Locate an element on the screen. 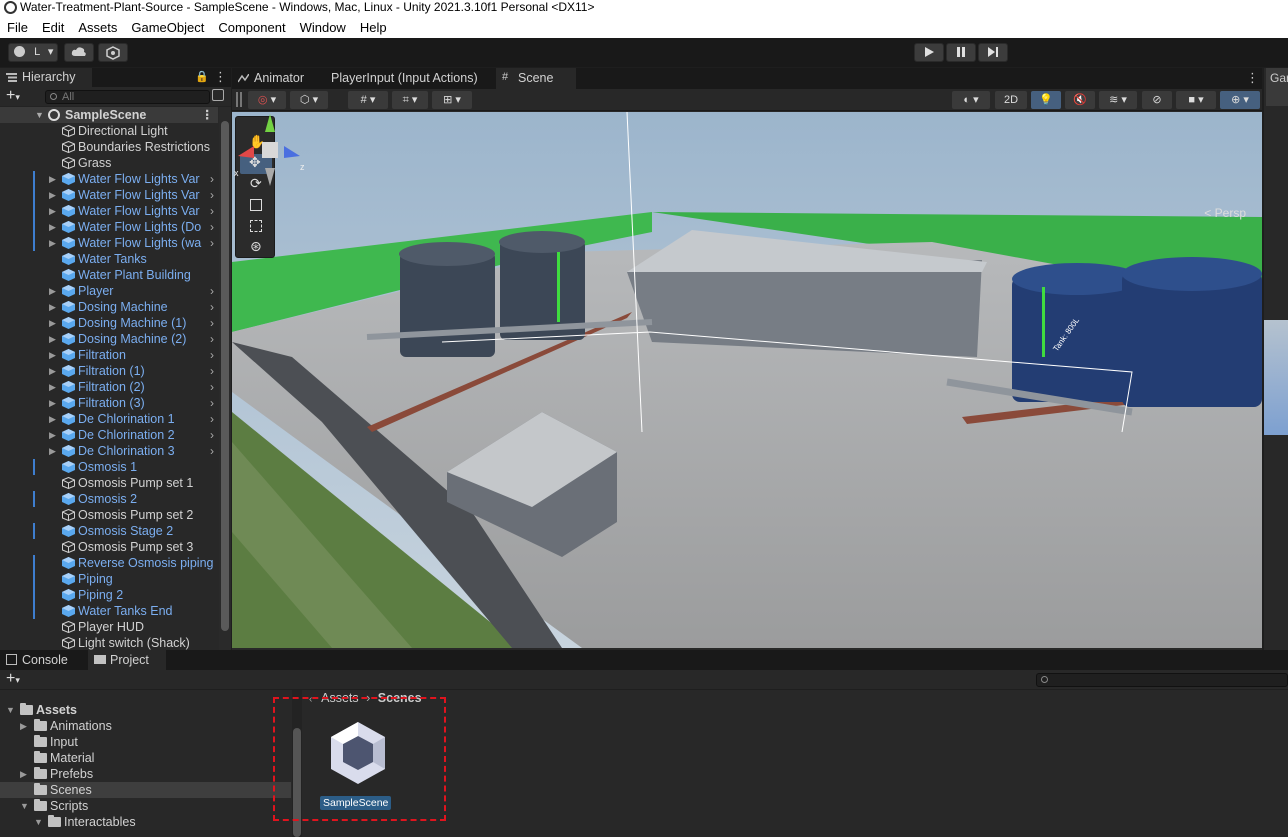  hierarchy-item: Grass is located at coordinates (109, 163).